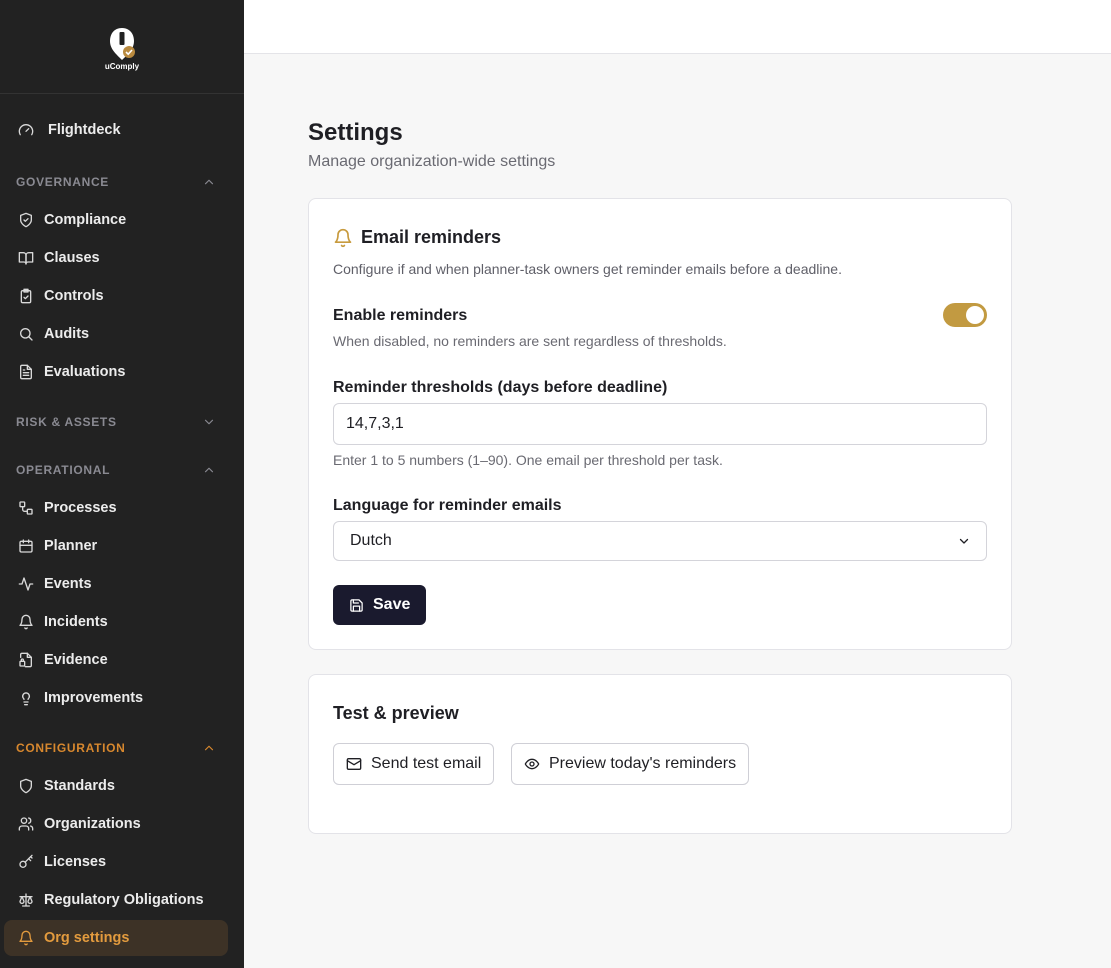 The height and width of the screenshot is (968, 1111). What do you see at coordinates (85, 372) in the screenshot?
I see `sidebar-item-label: Evaluations` at bounding box center [85, 372].